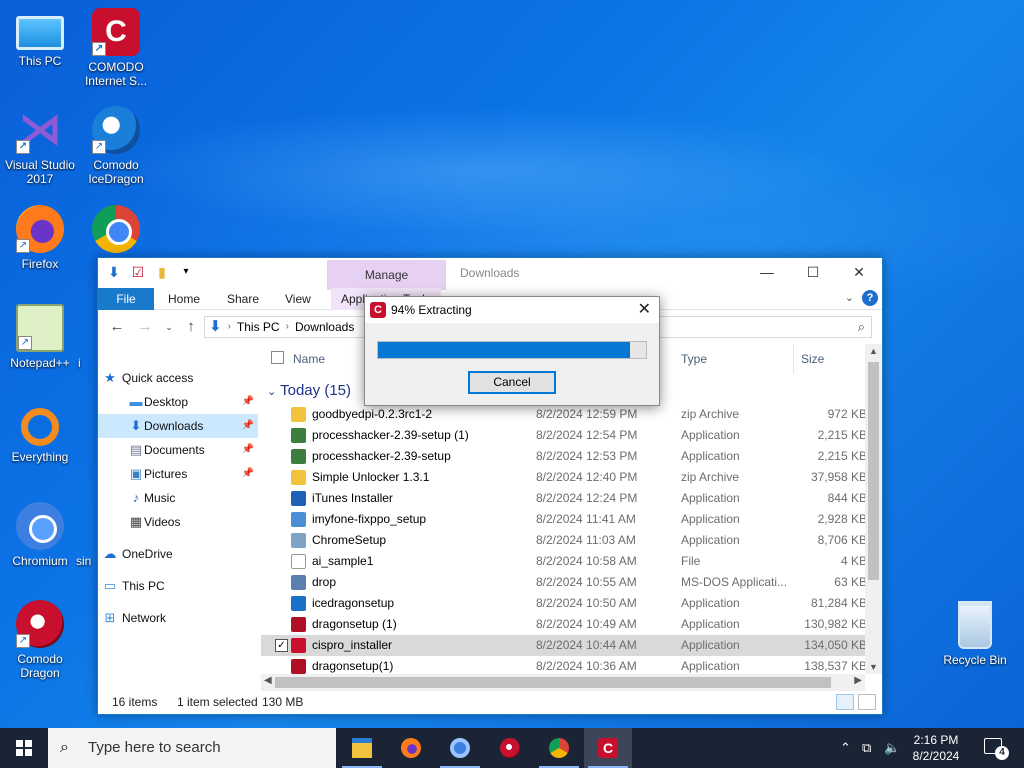 This screenshot has width=1024, height=768. I want to click on sidebar-item-music: ♪ Music, so click(178, 498).